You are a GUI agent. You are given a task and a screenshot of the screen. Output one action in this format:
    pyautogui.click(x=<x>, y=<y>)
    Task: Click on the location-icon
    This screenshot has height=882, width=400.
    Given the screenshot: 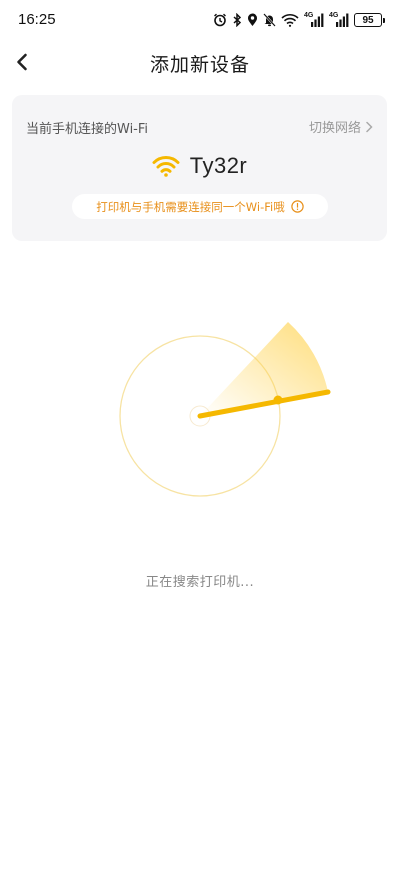 What is the action you would take?
    pyautogui.click(x=252, y=19)
    